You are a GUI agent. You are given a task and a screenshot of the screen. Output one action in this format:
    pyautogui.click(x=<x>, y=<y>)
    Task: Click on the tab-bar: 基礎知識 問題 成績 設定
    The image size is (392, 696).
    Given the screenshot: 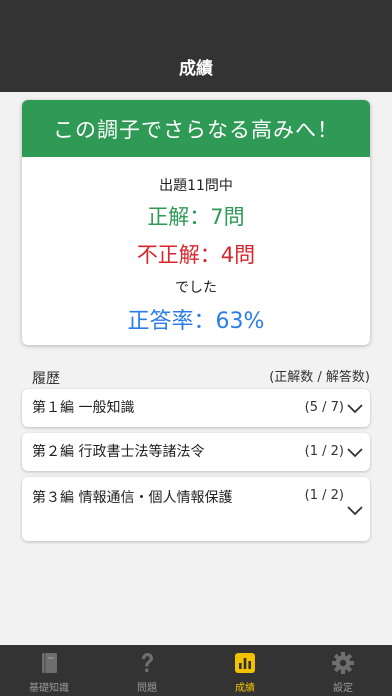 What is the action you would take?
    pyautogui.click(x=196, y=670)
    